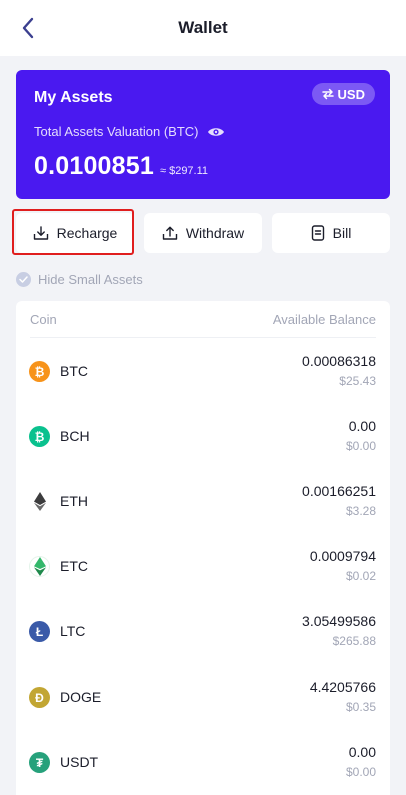 This screenshot has height=795, width=406. I want to click on coin-row-doge: Ð DOGE 4.4205766 $0.35, so click(203, 696).